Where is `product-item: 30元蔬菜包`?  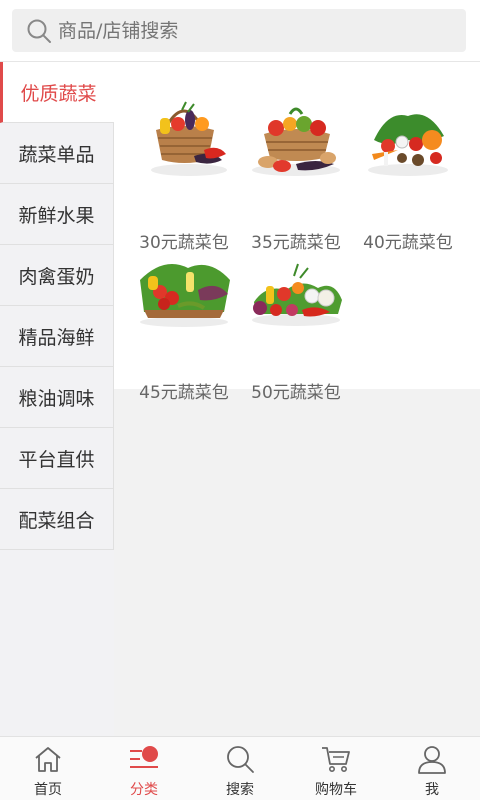 product-item: 30元蔬菜包 is located at coordinates (184, 176).